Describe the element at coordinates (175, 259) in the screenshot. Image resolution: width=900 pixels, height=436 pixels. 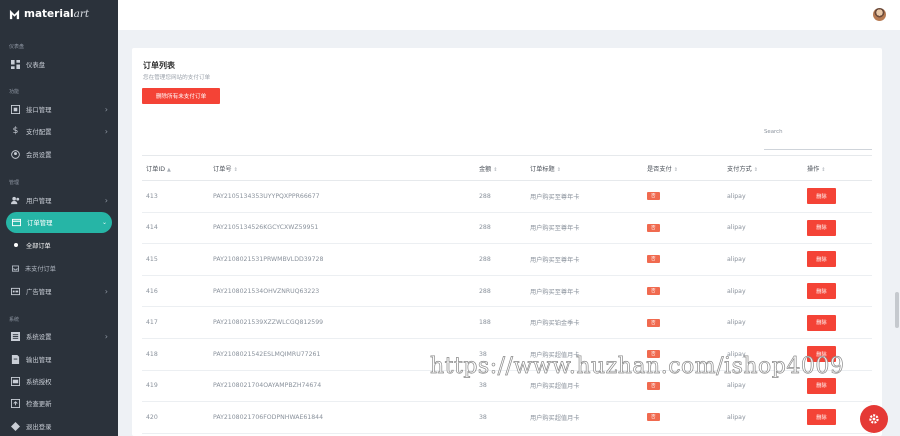
I see `cell-id: 415` at that location.